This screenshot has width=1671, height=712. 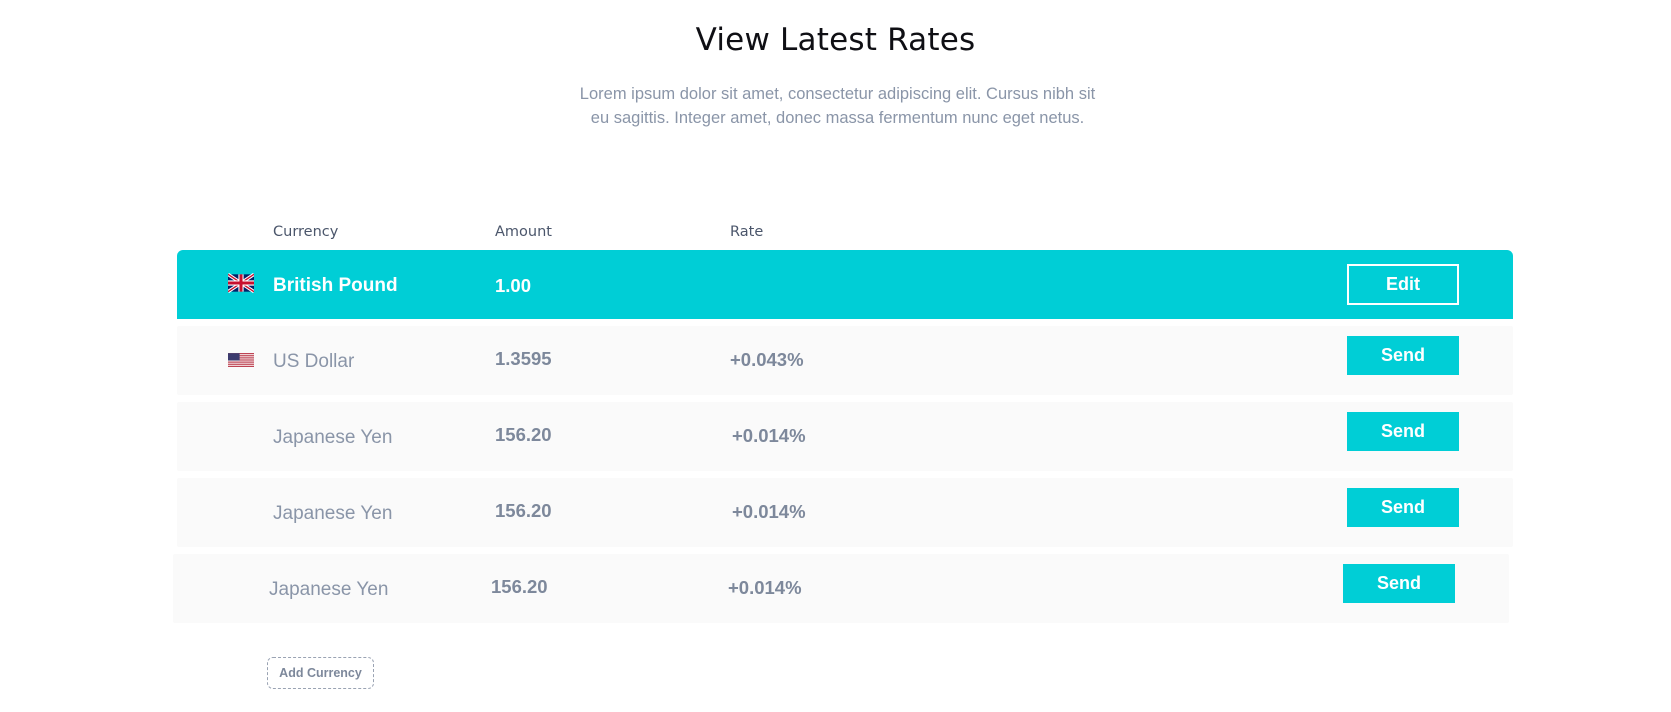 What do you see at coordinates (241, 360) in the screenshot?
I see `us-flag-icon` at bounding box center [241, 360].